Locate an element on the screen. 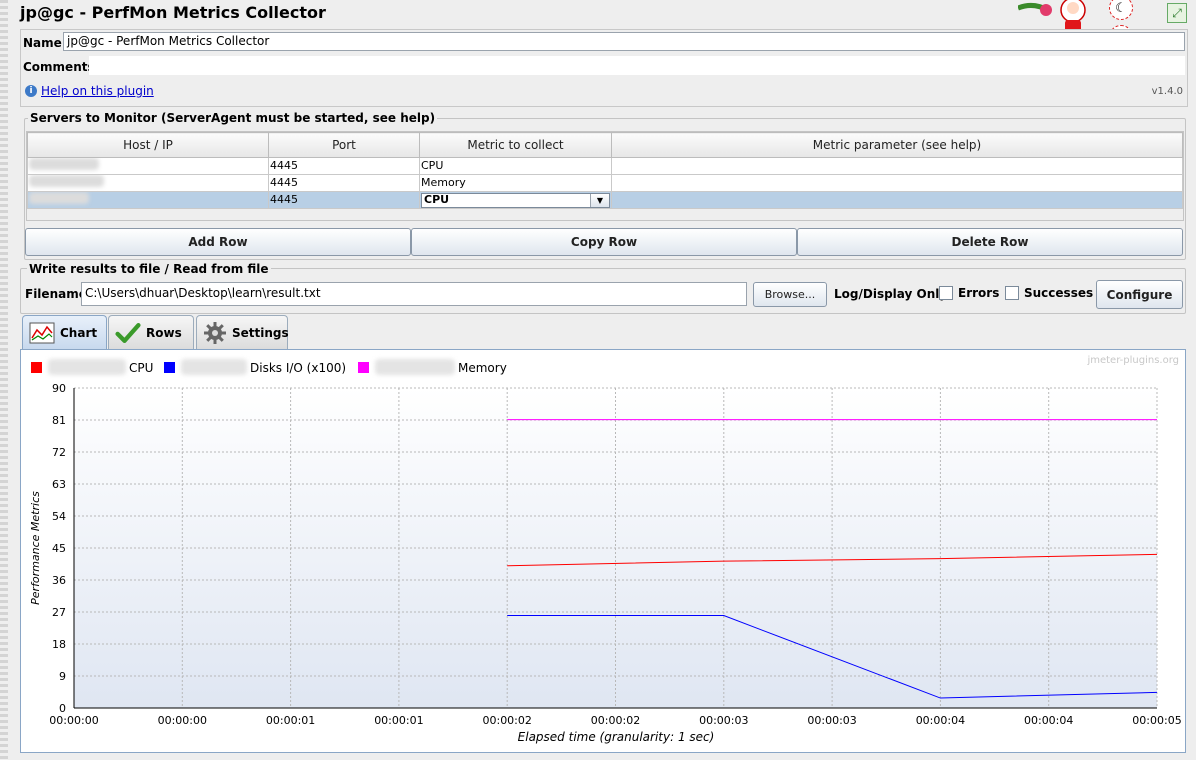  checkmark-icon is located at coordinates (128, 333).